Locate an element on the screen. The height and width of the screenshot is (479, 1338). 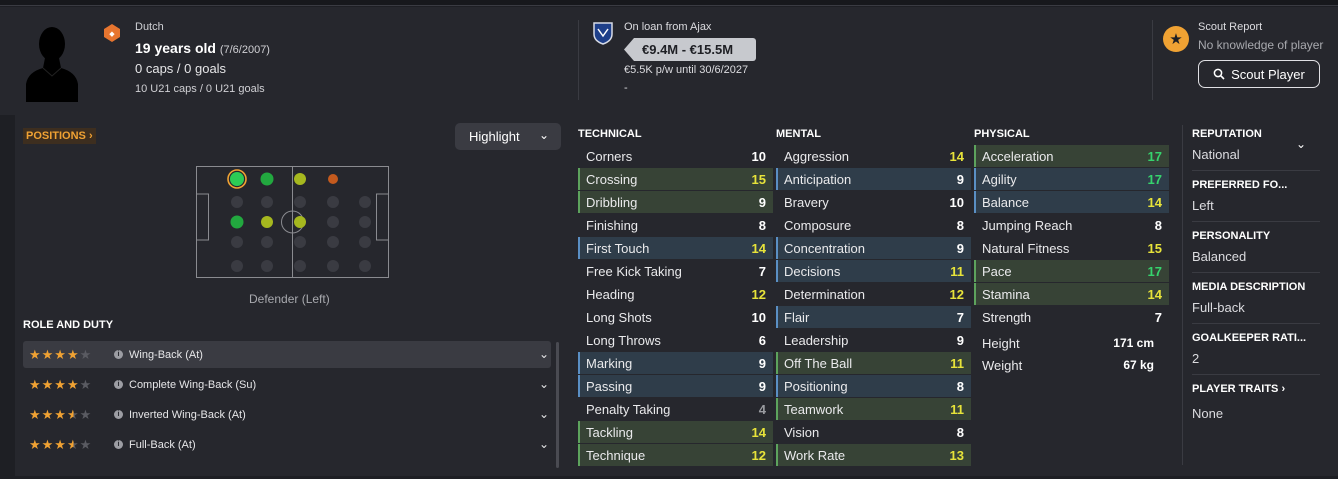
search-icon is located at coordinates (1219, 74).